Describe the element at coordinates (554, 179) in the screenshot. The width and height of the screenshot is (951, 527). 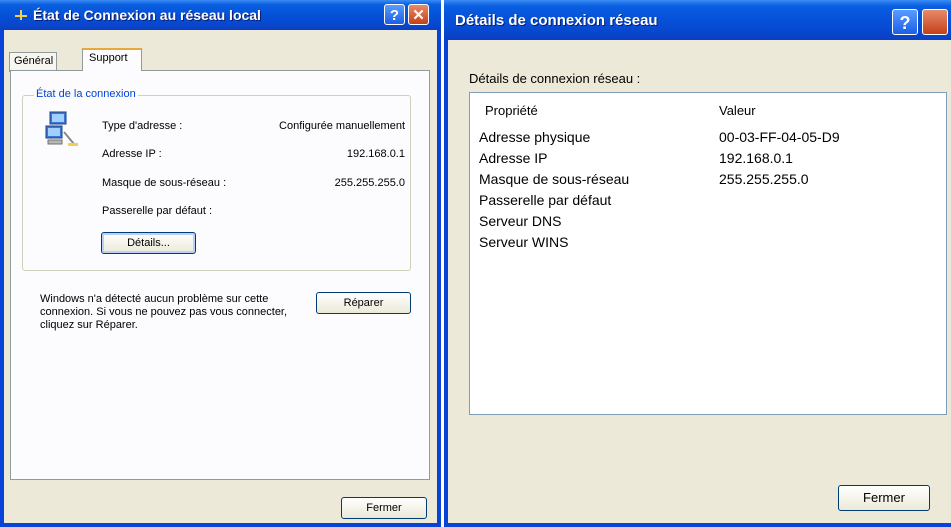
I see `list-item-property: Masque de sous-réseau` at that location.